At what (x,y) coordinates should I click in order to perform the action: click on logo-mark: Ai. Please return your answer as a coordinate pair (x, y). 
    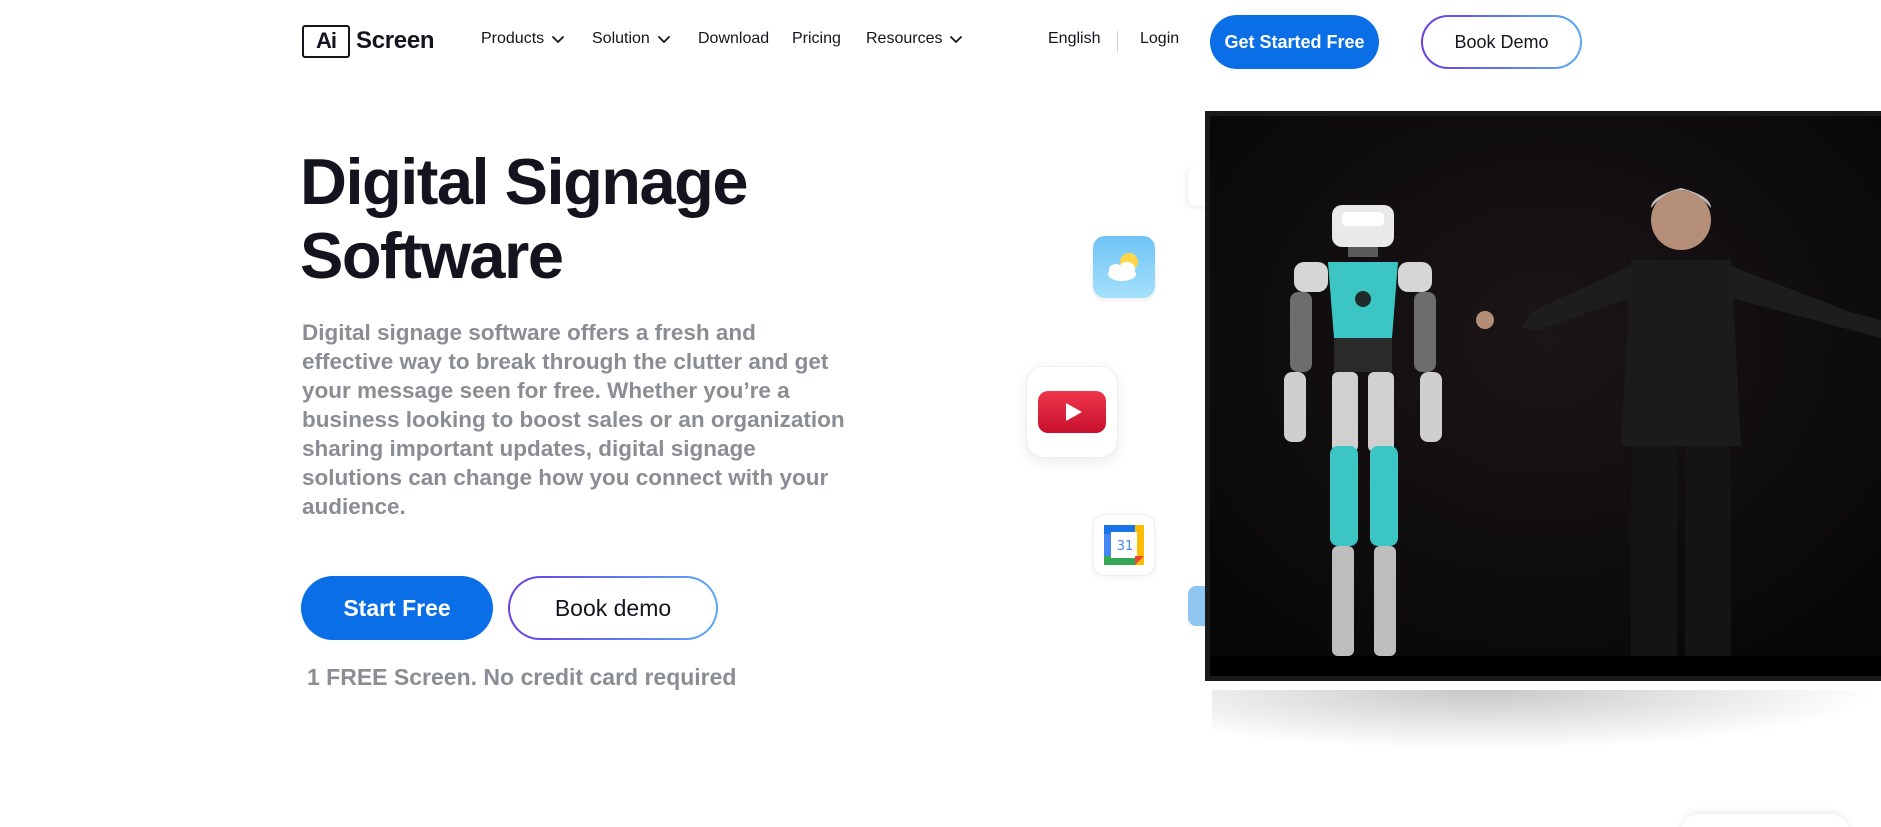
    Looking at the image, I should click on (326, 41).